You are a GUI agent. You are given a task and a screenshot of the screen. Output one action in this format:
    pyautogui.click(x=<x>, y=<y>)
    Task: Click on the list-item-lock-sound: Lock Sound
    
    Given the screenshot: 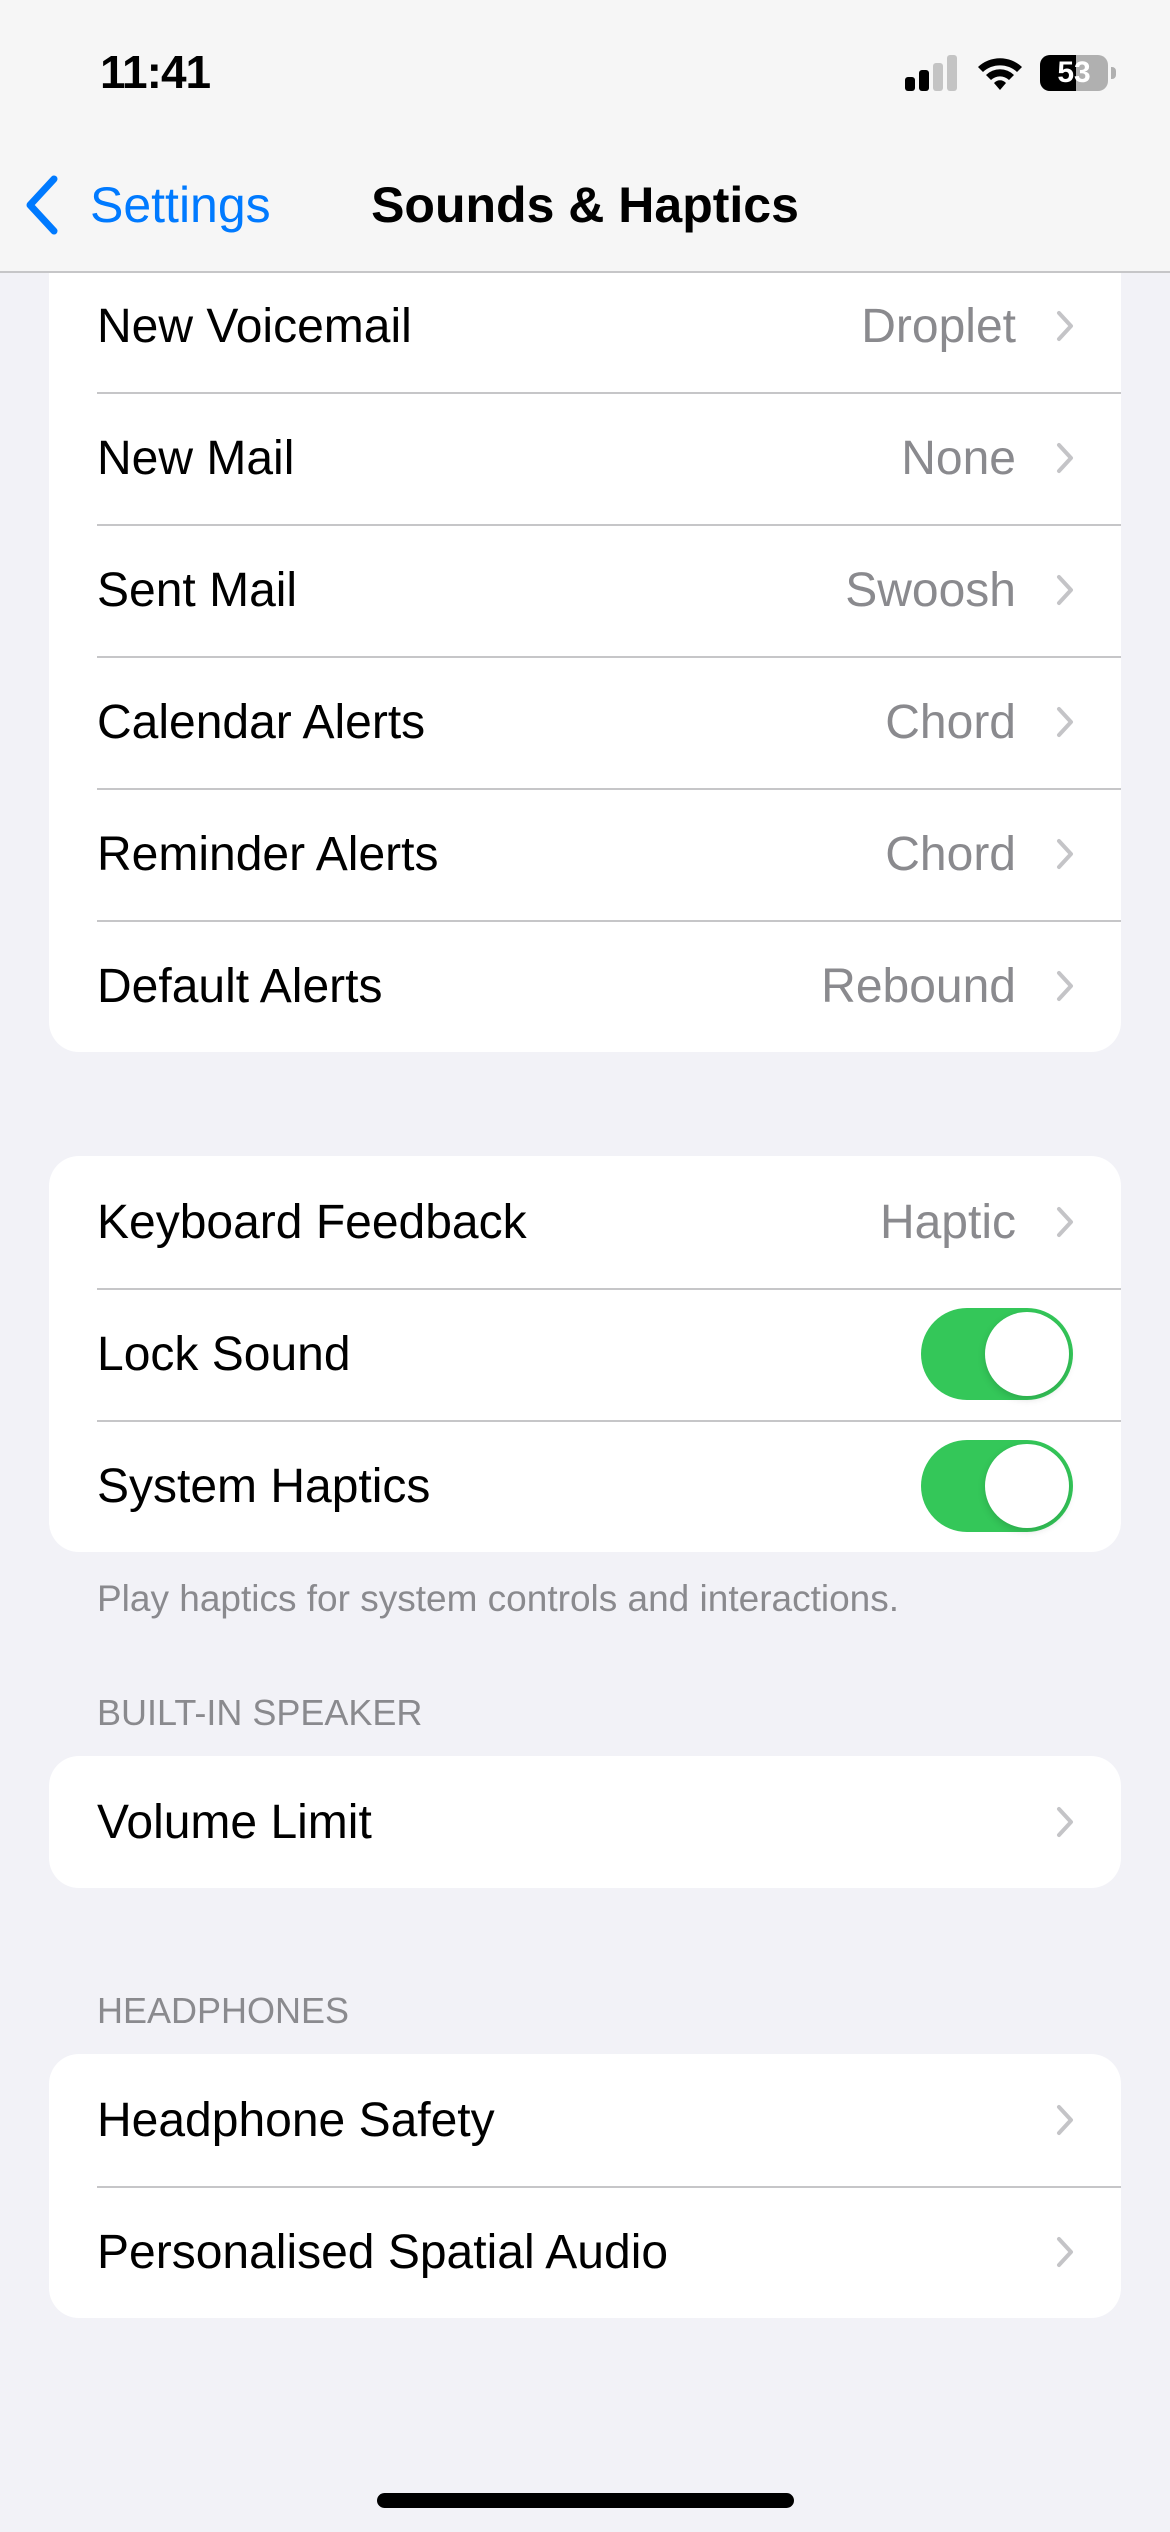 What is the action you would take?
    pyautogui.click(x=585, y=1354)
    